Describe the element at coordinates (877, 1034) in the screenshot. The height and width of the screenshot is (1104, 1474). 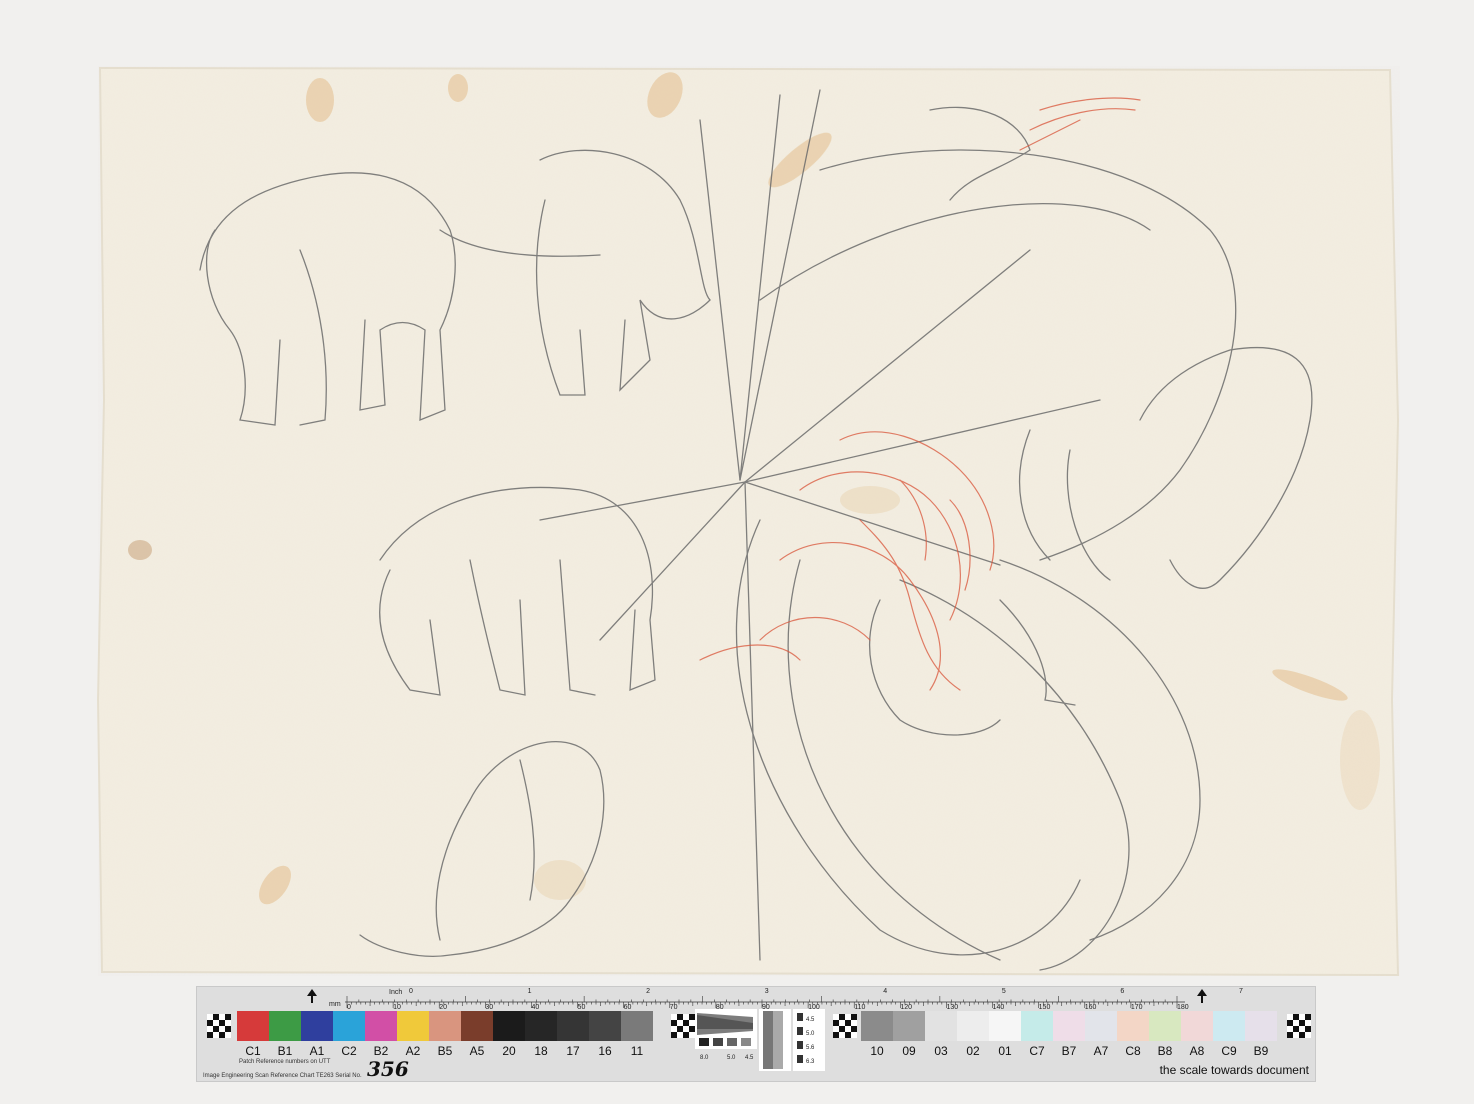
I see `color-patch: 10` at that location.